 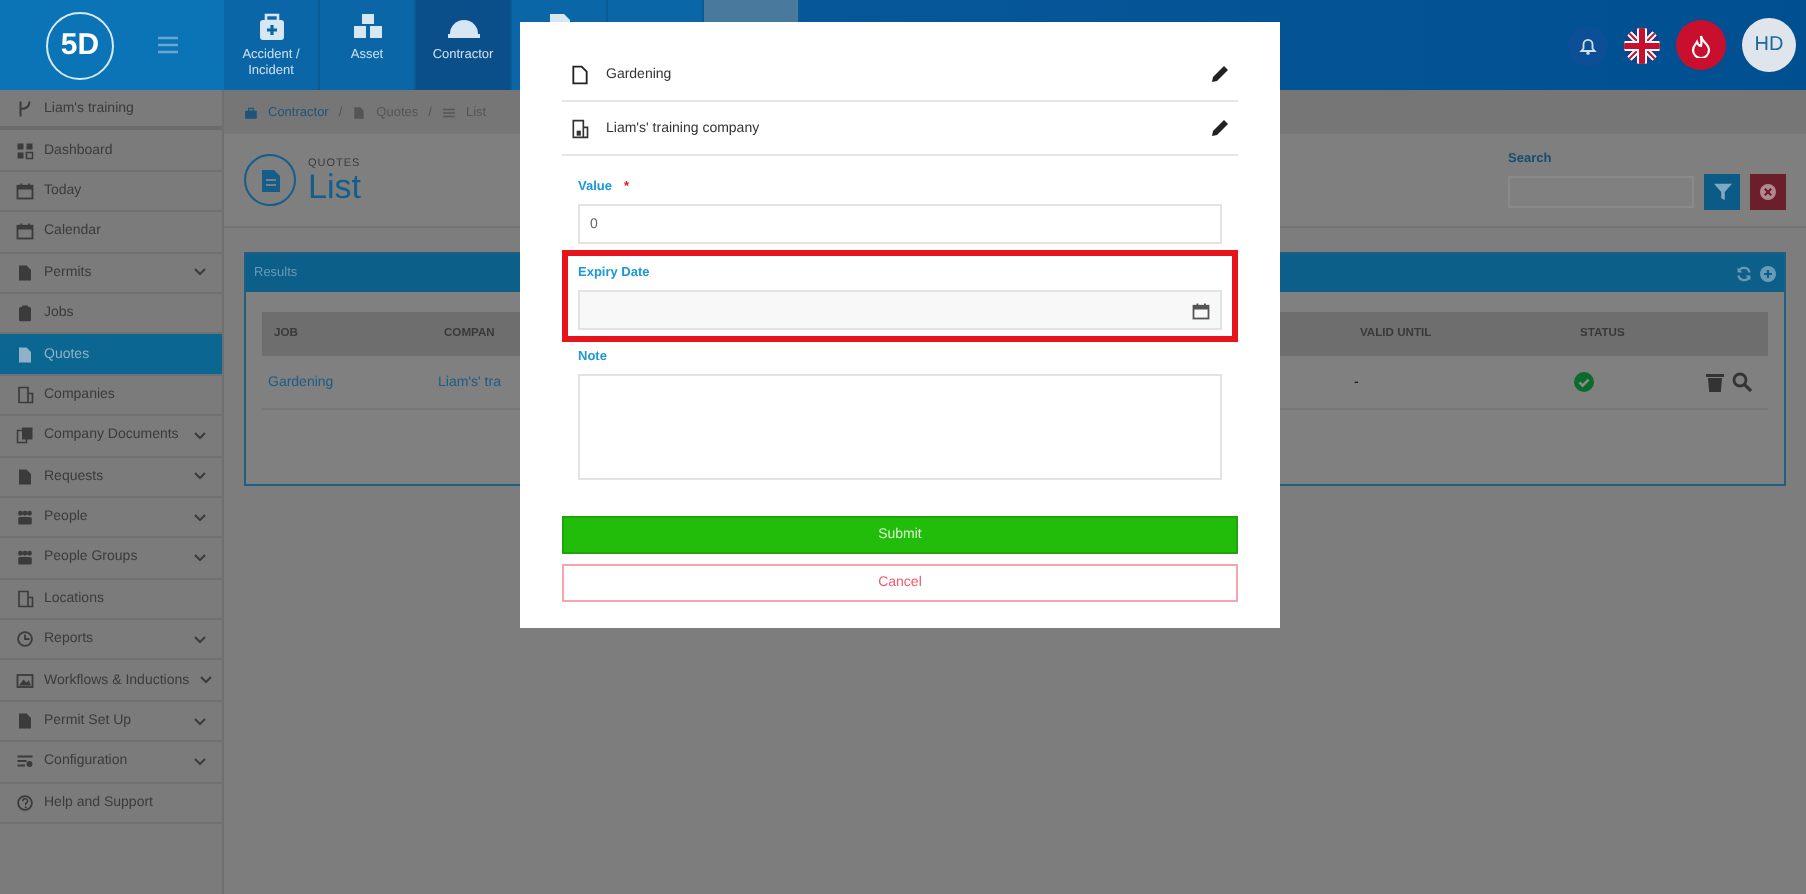 I want to click on filter-button, so click(x=1722, y=191).